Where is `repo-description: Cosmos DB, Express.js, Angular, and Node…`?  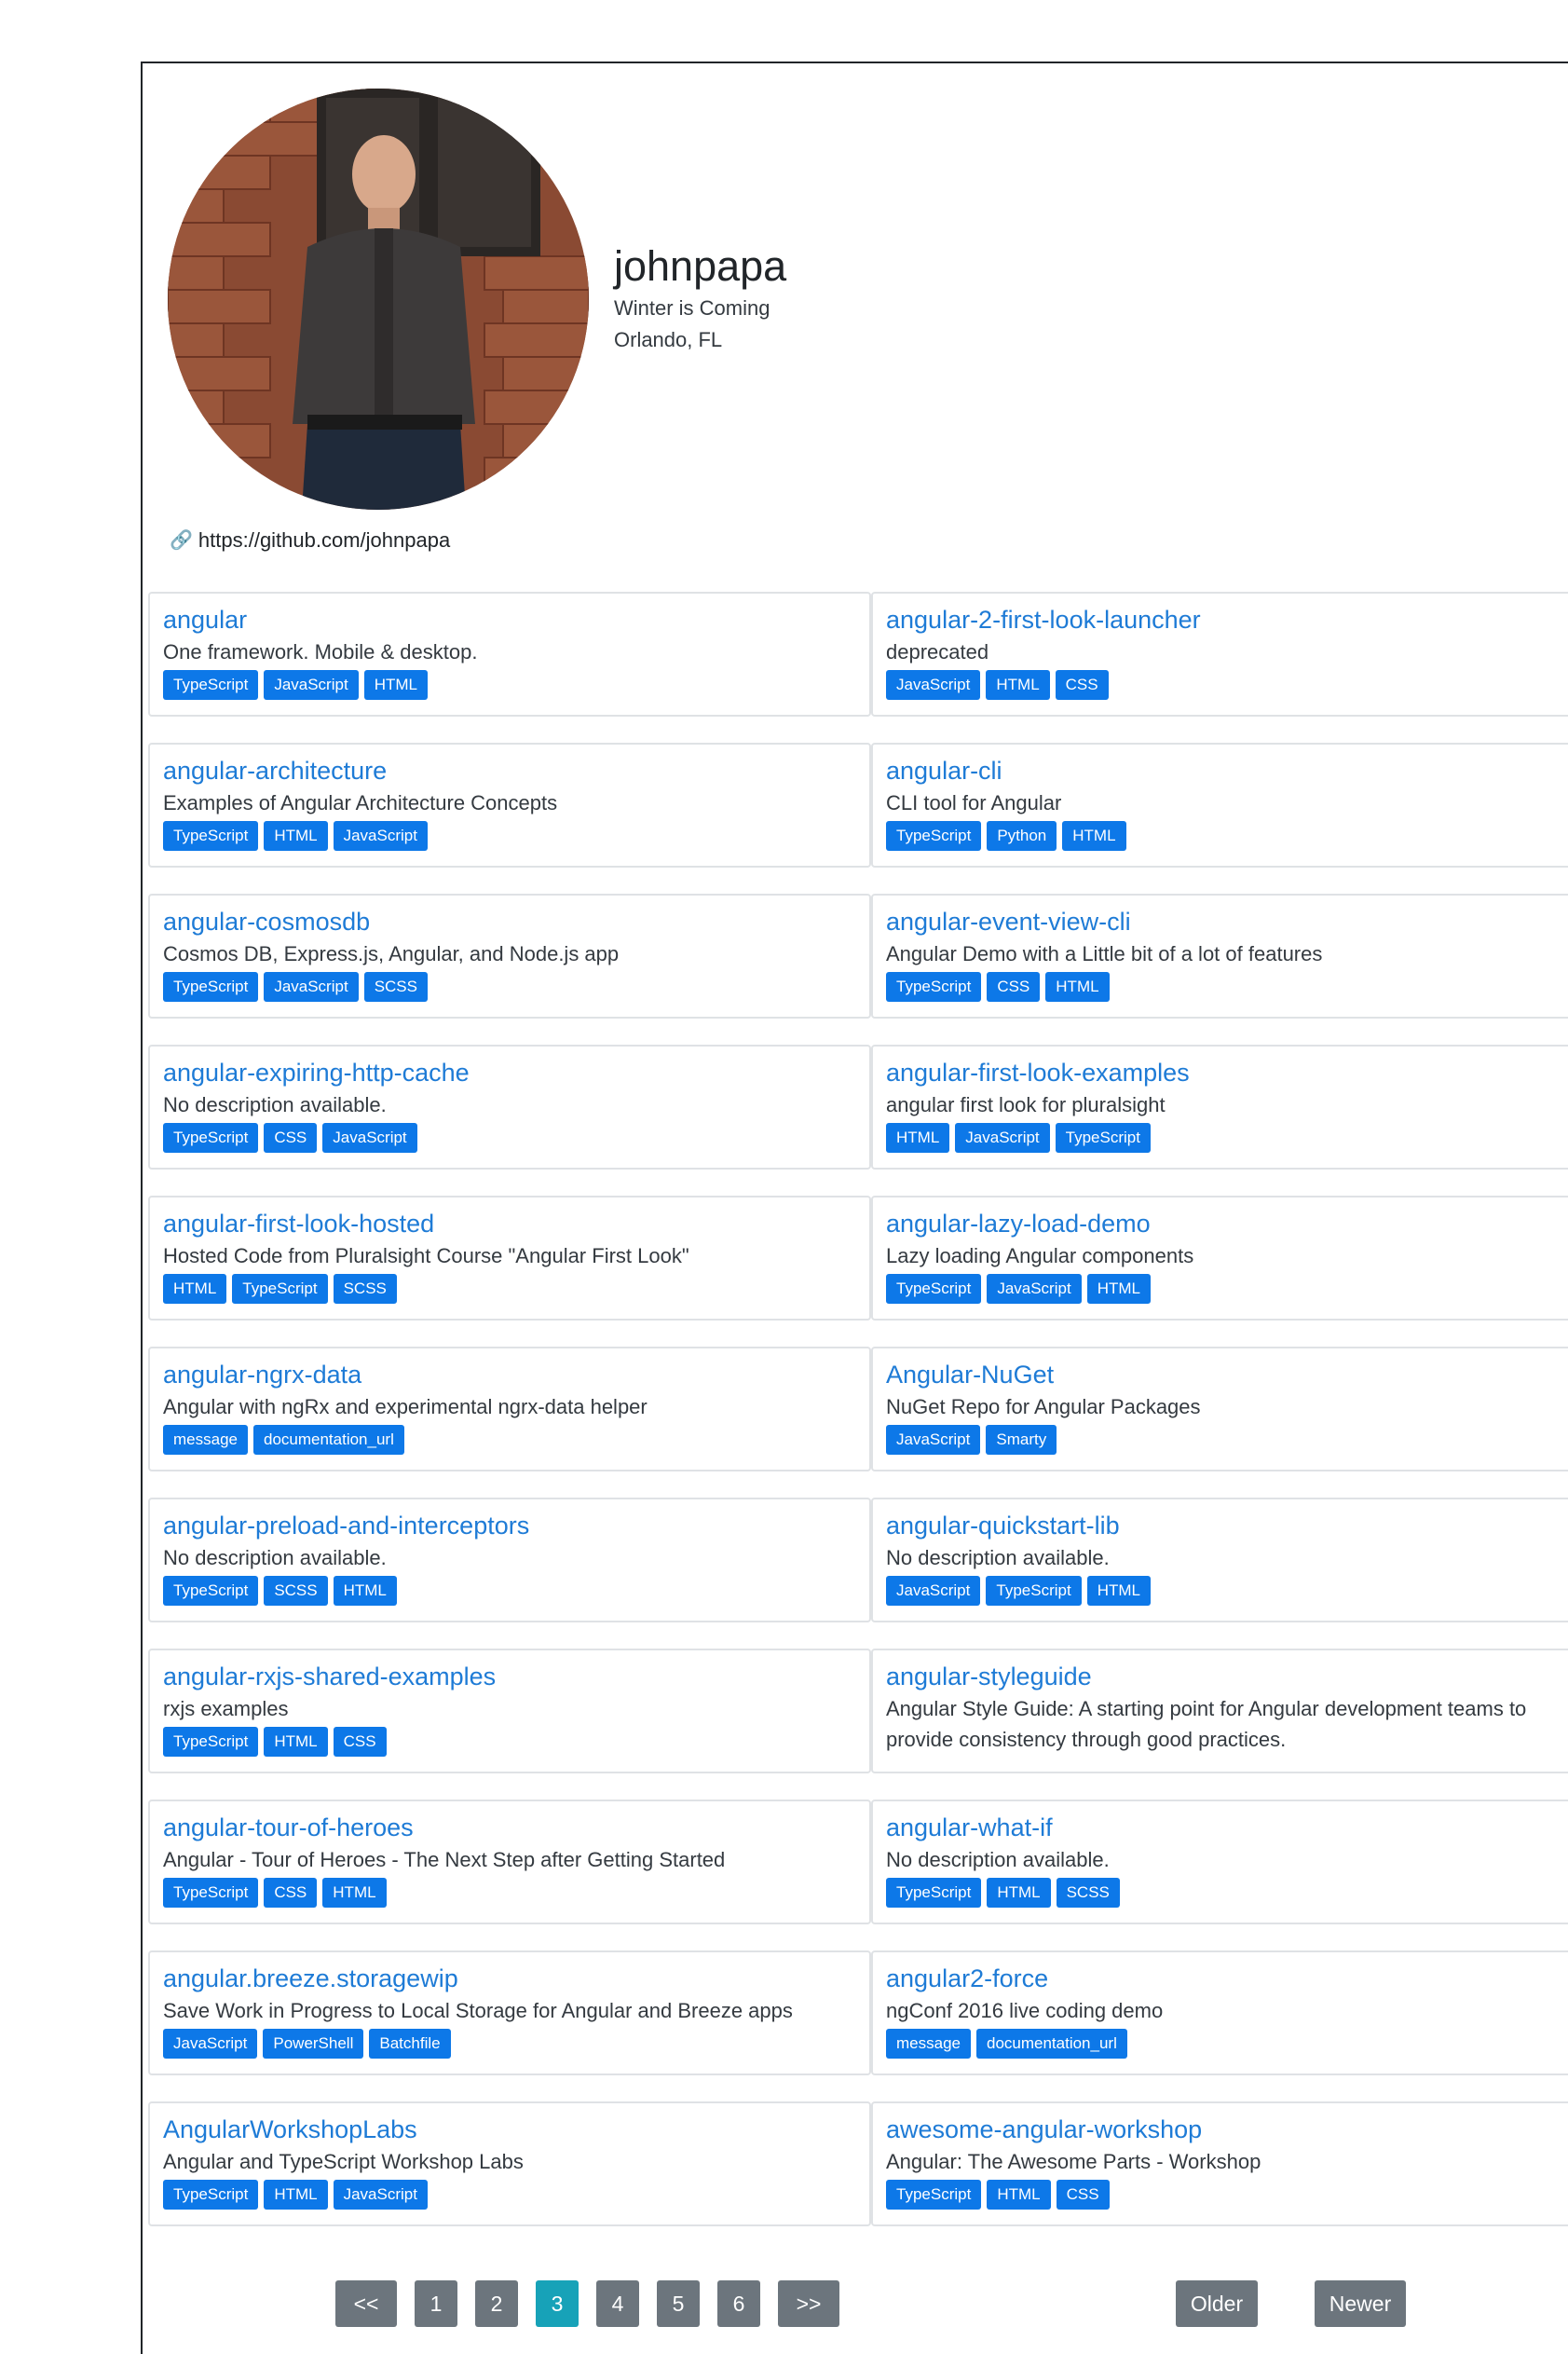
repo-description: Cosmos DB, Express.js, Angular, and Node… is located at coordinates (391, 953).